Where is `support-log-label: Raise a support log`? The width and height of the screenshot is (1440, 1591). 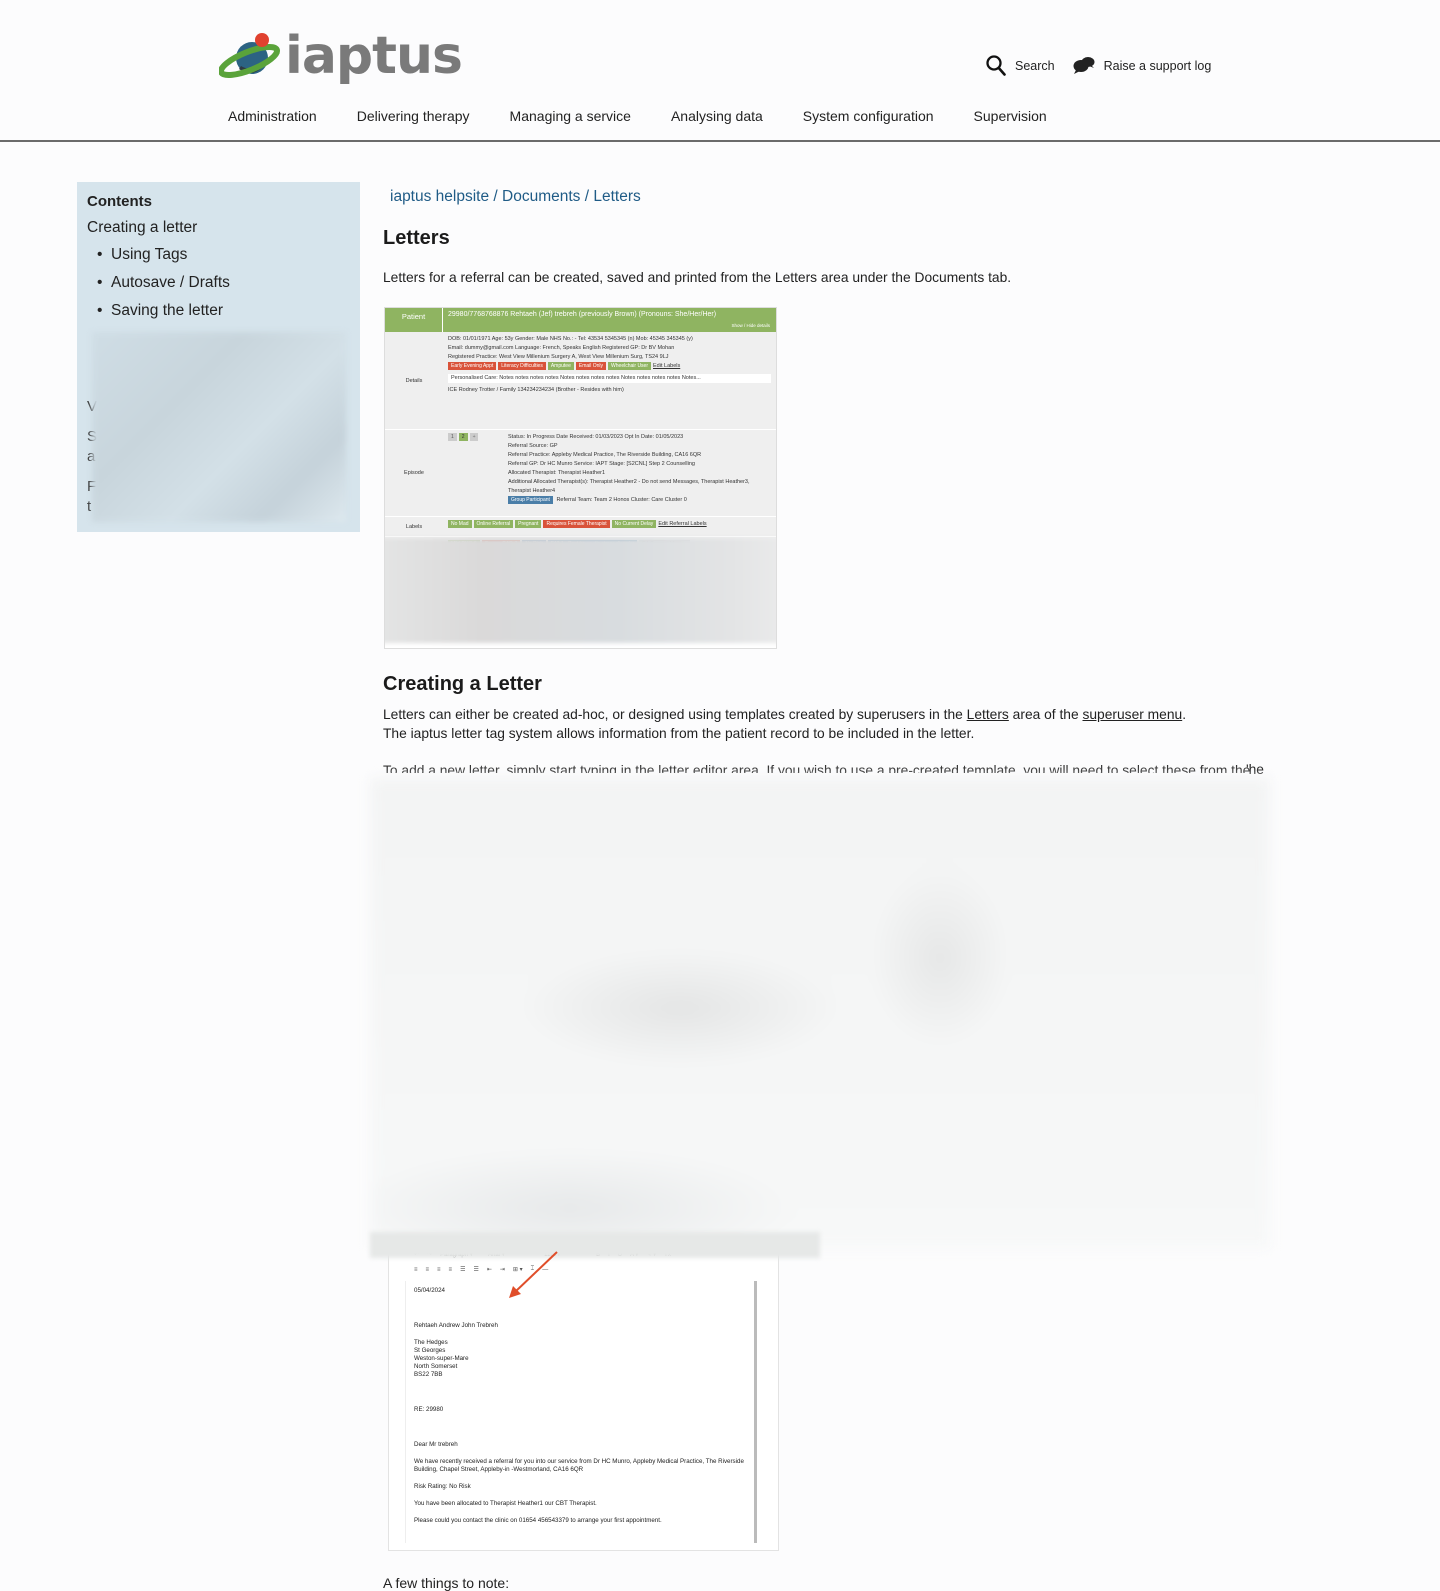
support-log-label: Raise a support log is located at coordinates (1157, 65).